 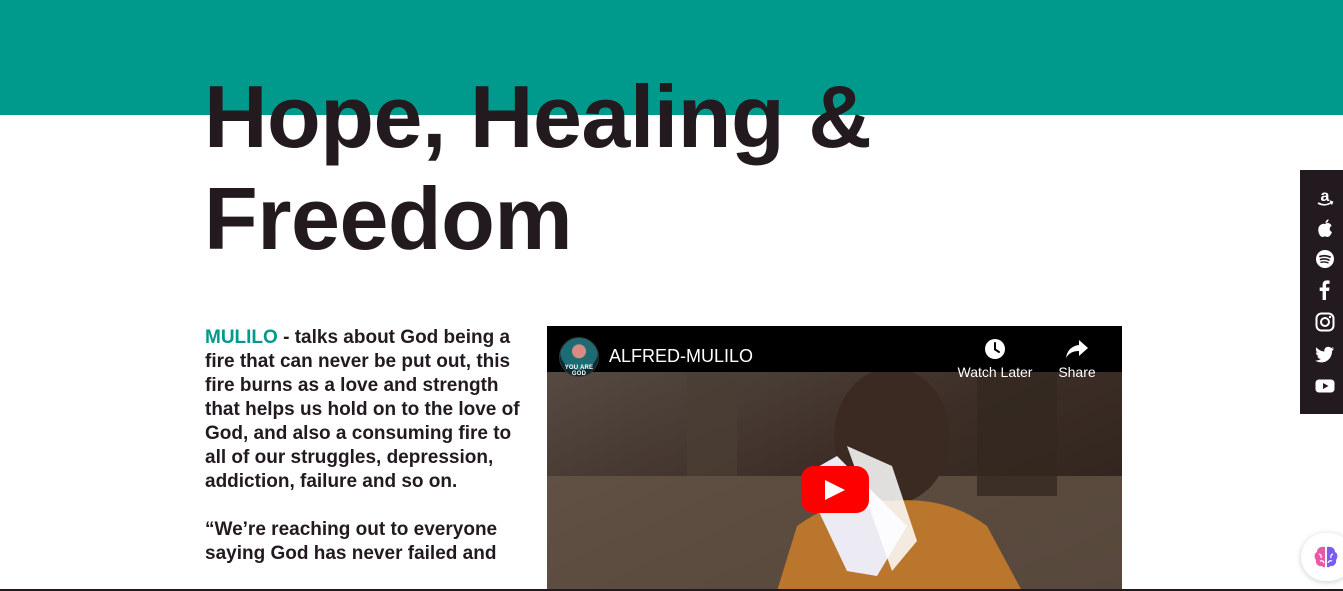 What do you see at coordinates (995, 349) in the screenshot?
I see `clock-icon` at bounding box center [995, 349].